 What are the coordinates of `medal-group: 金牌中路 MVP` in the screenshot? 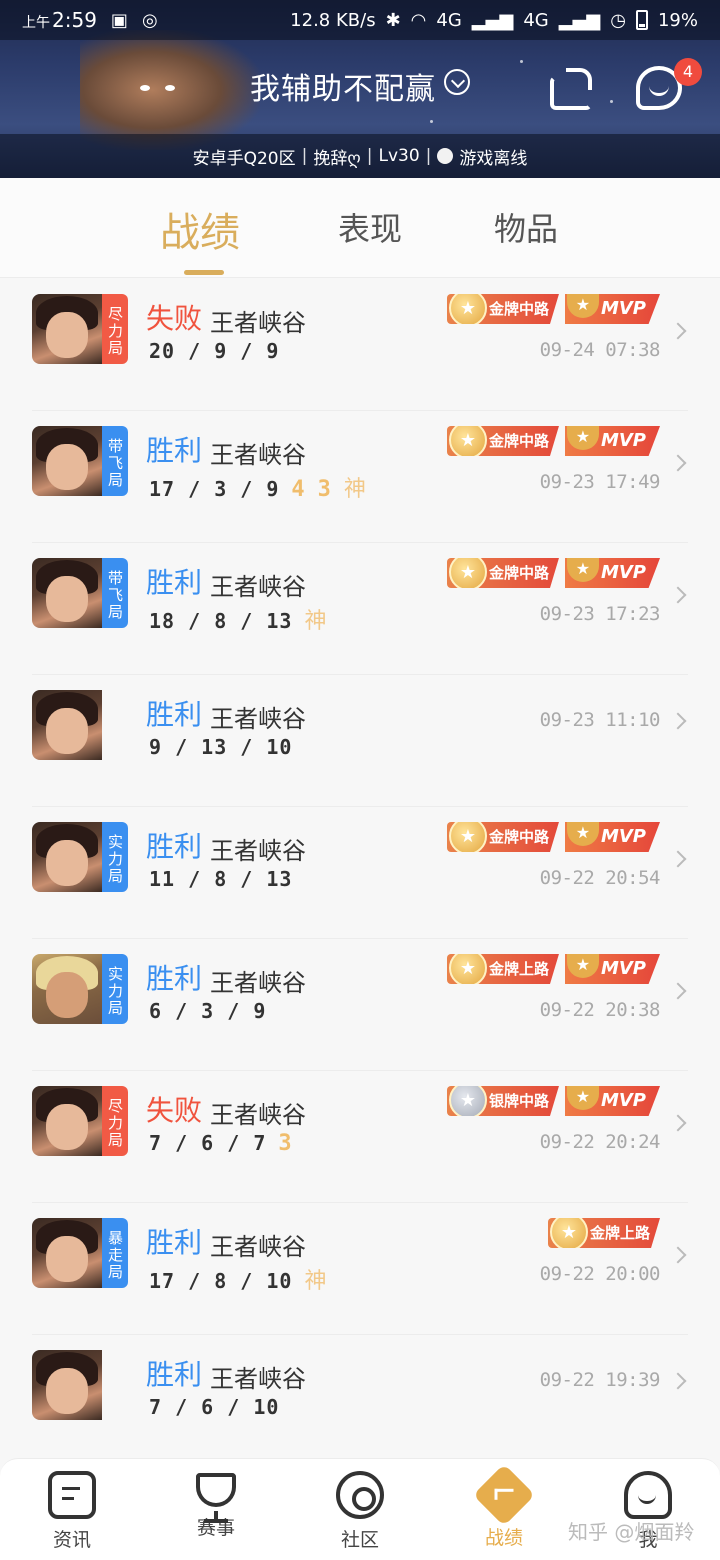 It's located at (553, 573).